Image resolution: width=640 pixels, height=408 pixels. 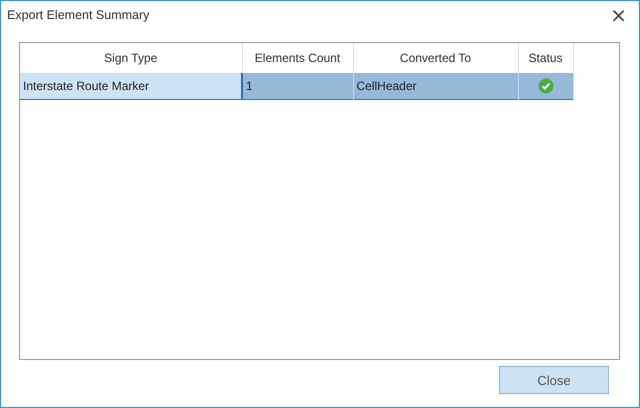 What do you see at coordinates (297, 86) in the screenshot?
I see `table-cell: 1` at bounding box center [297, 86].